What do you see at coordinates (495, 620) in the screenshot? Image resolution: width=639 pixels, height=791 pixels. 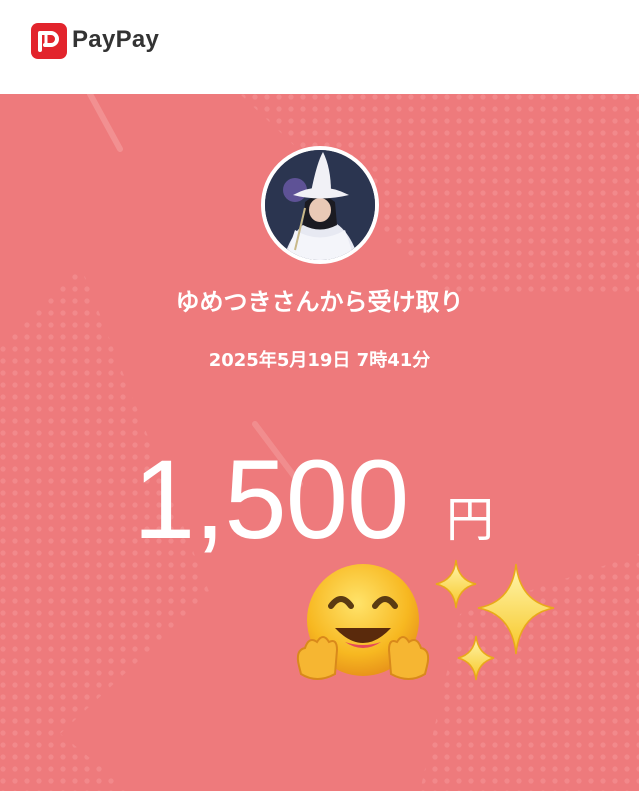 I see `sparkles-emoji` at bounding box center [495, 620].